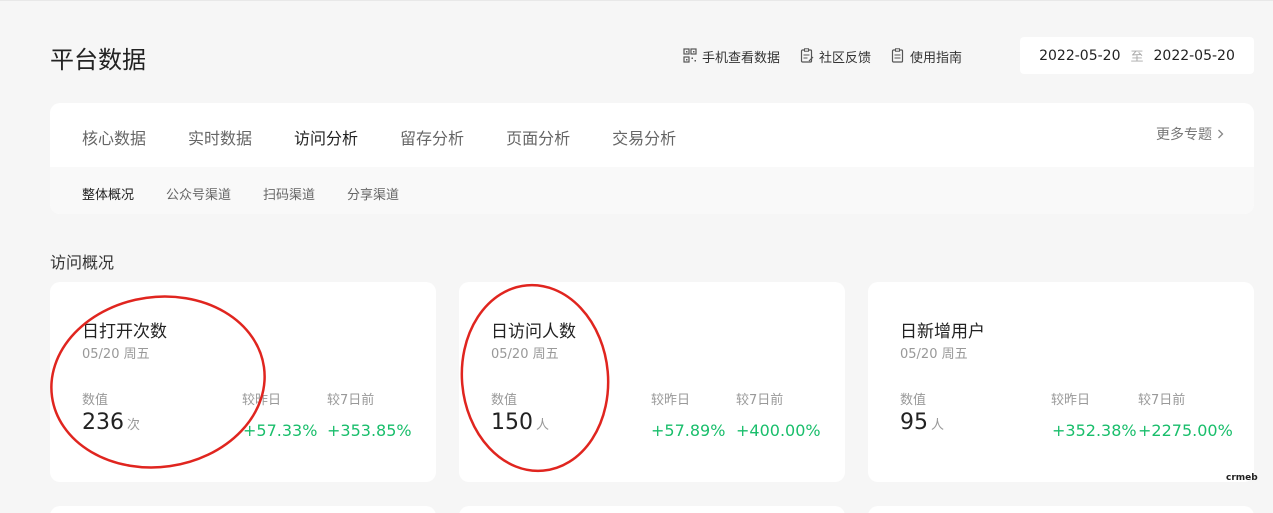  Describe the element at coordinates (369, 430) in the screenshot. I see `vs-7days-value: +353.85%` at that location.